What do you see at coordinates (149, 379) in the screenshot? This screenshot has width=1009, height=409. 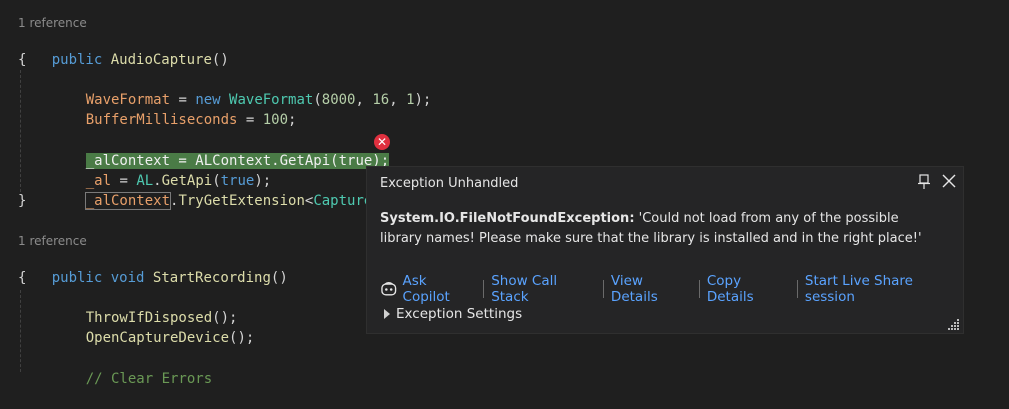 I see `code-comment: // Clear Errors` at bounding box center [149, 379].